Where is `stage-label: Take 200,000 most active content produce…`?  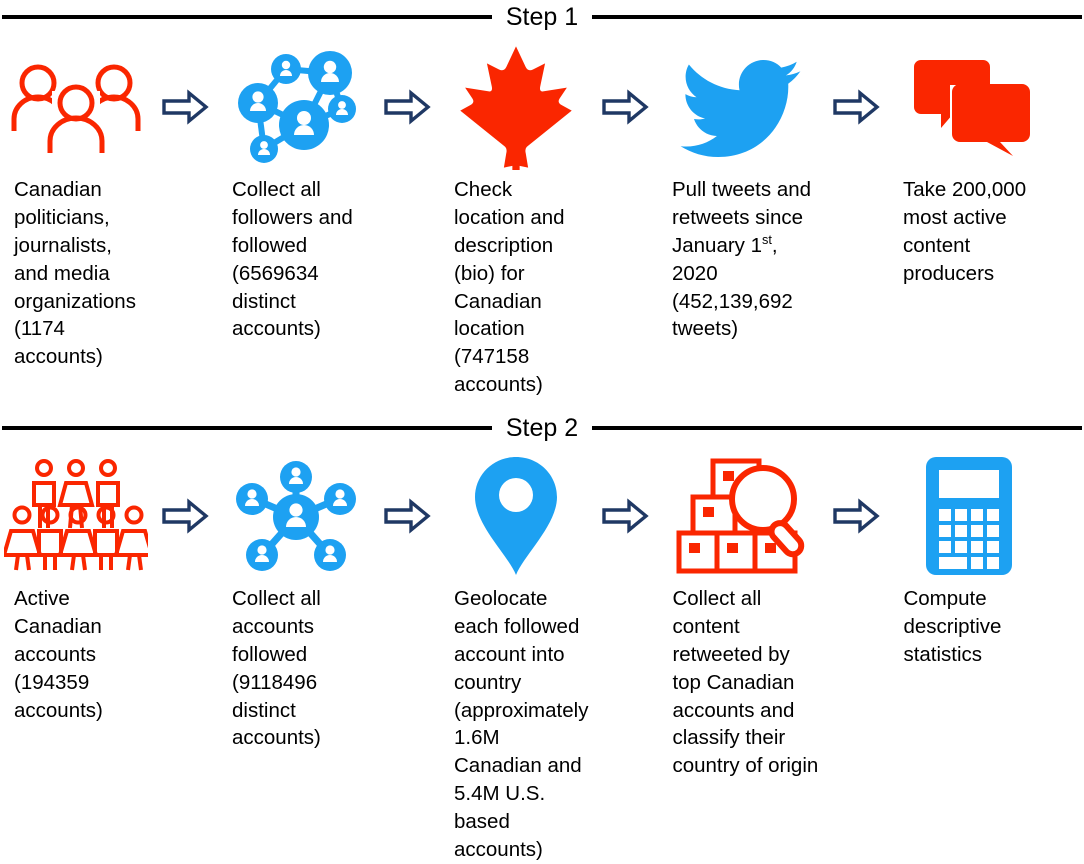 stage-label: Take 200,000 most active content produce… is located at coordinates (965, 231).